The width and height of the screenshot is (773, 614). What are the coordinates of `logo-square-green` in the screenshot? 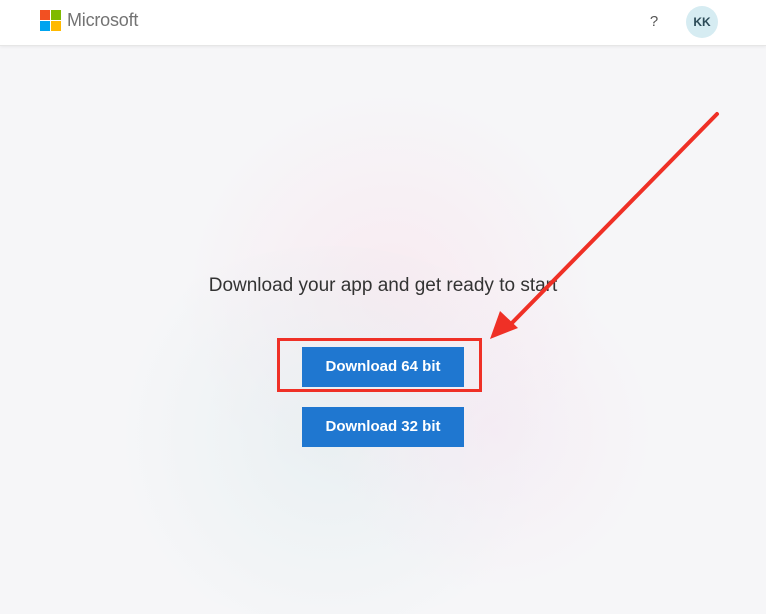 It's located at (56, 15).